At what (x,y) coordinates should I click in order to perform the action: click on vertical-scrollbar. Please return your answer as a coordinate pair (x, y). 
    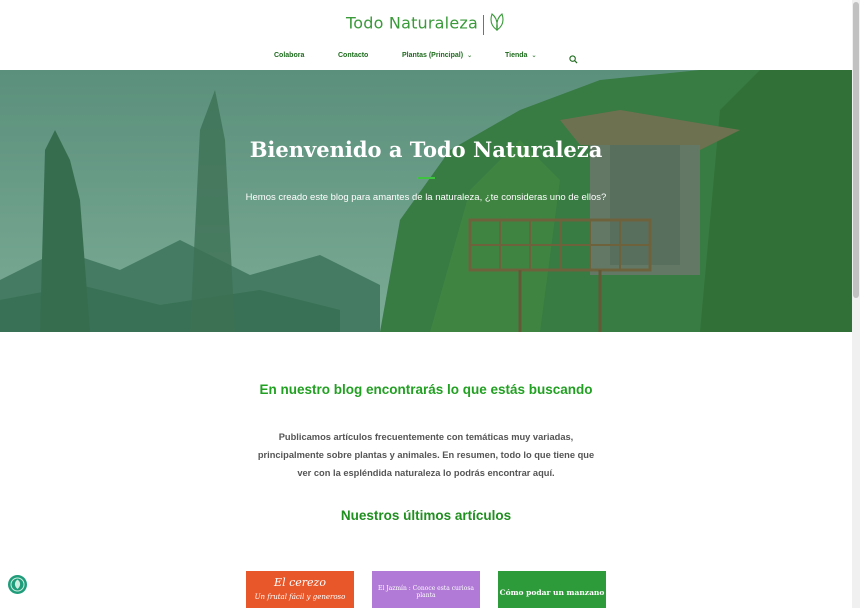
    Looking at the image, I should click on (856, 304).